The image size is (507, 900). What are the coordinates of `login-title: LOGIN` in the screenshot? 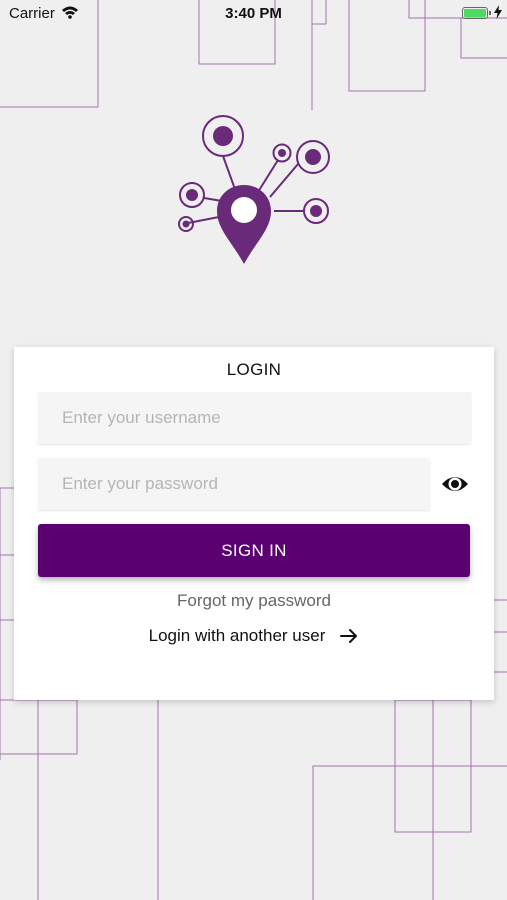 It's located at (254, 369).